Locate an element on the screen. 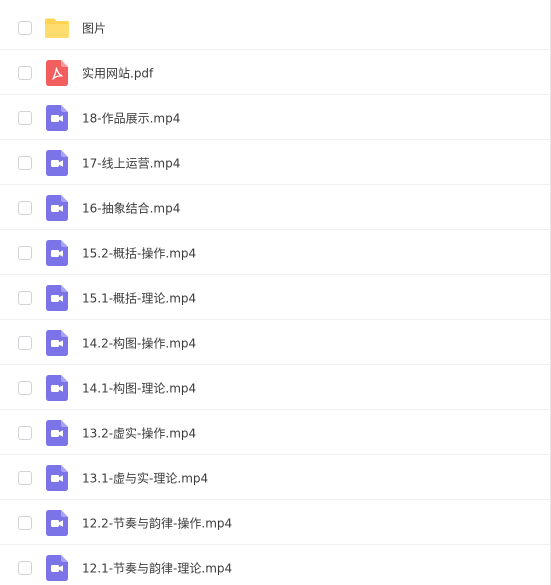  file-row: 13.2-虚实-操作.mp4 is located at coordinates (275, 432).